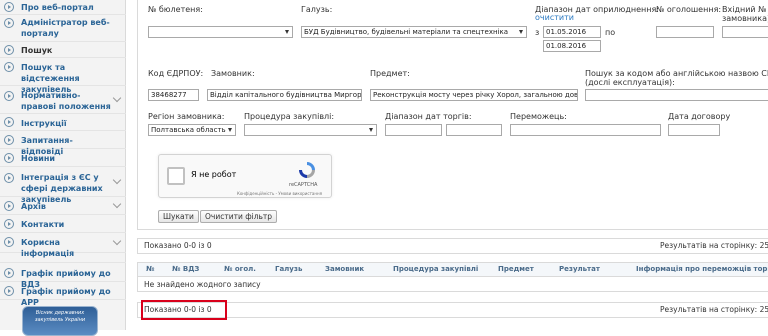 This screenshot has width=768, height=336. What do you see at coordinates (474, 130) in the screenshot?
I see `tender-date-to-field` at bounding box center [474, 130].